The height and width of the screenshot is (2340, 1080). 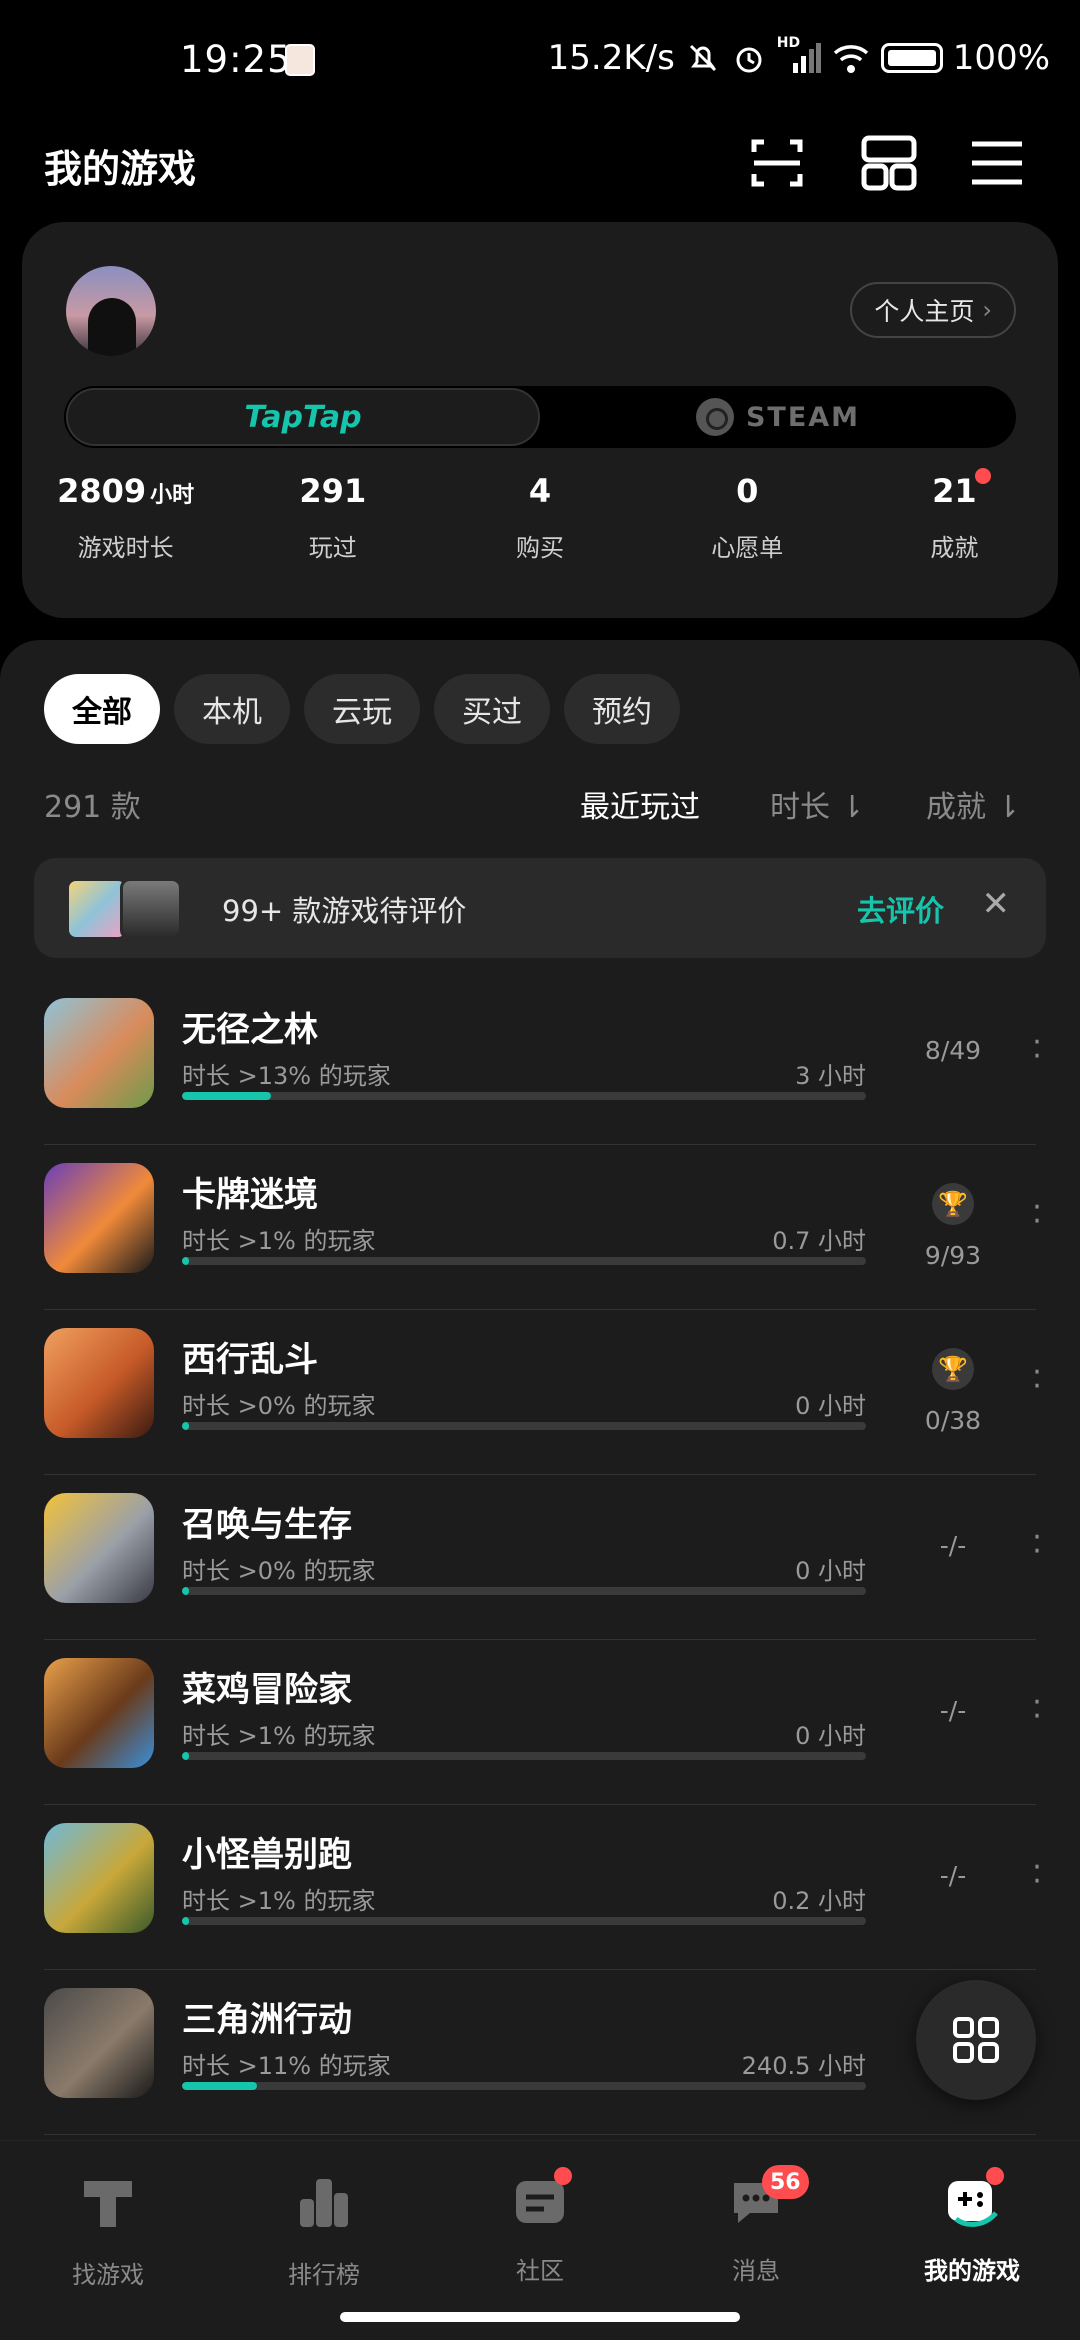 What do you see at coordinates (785, 2182) in the screenshot?
I see `messages-badge: 56` at bounding box center [785, 2182].